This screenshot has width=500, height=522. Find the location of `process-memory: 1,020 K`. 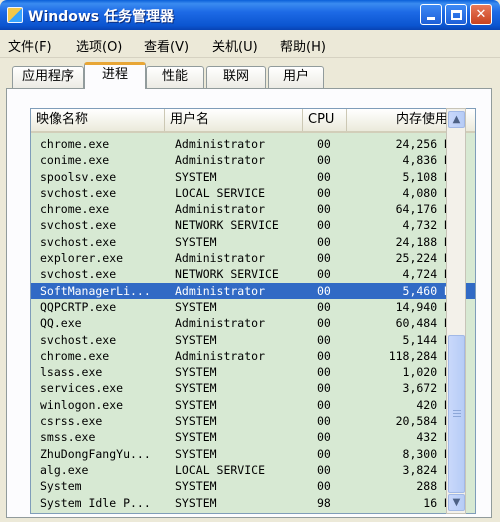

process-memory: 1,020 K is located at coordinates (426, 372).